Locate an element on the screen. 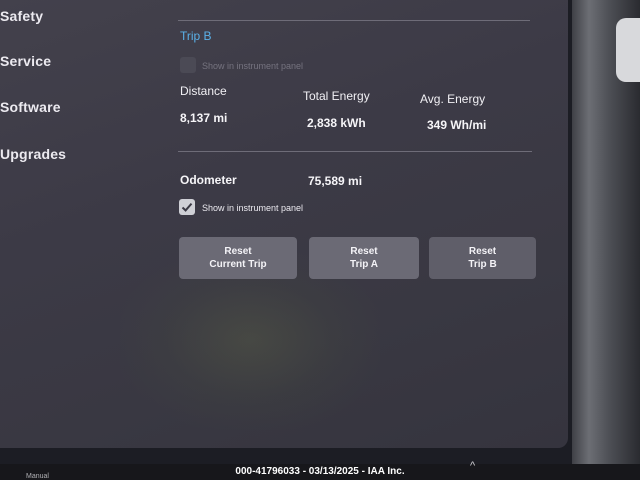  reset-current-trip-button: Reset Current Trip is located at coordinates (238, 258).